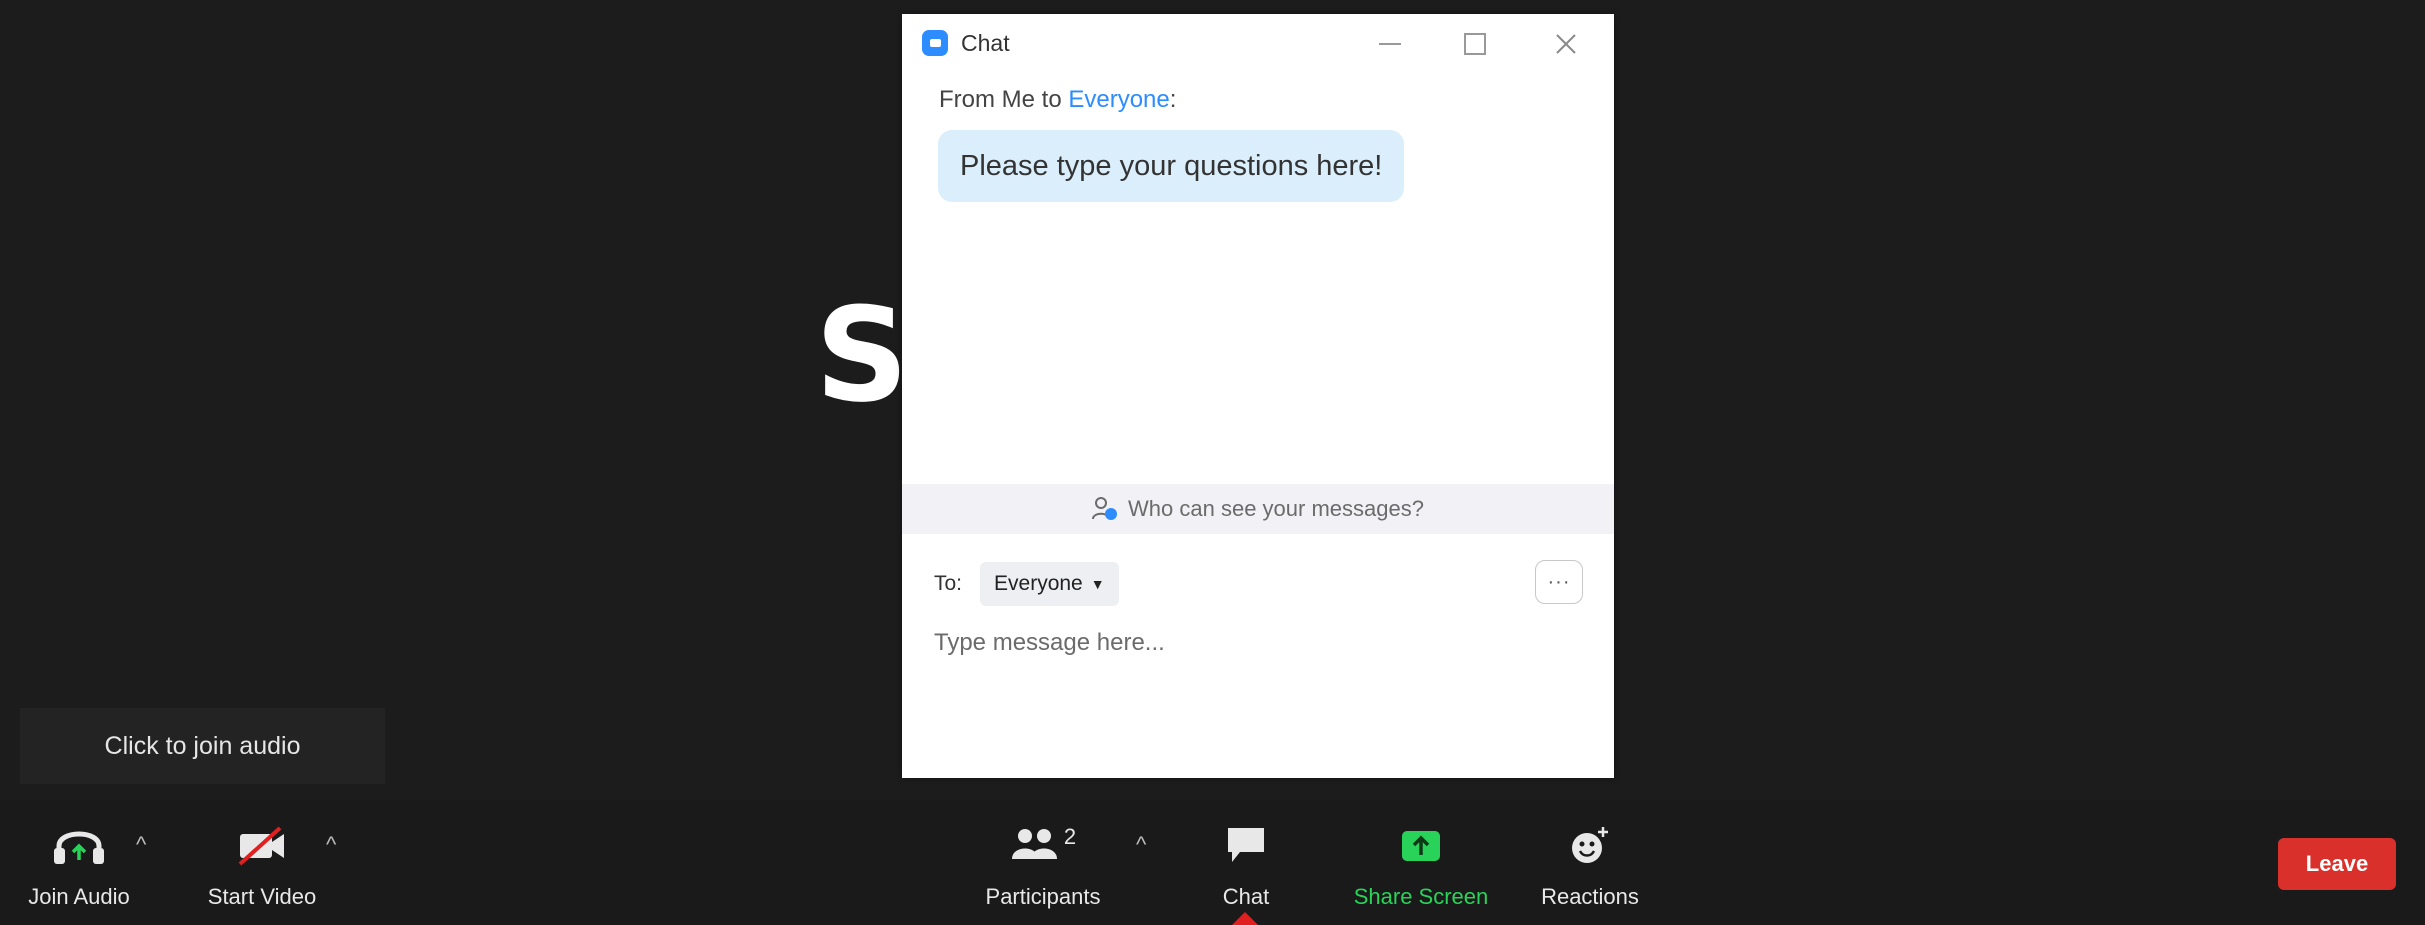 This screenshot has width=2425, height=925. Describe the element at coordinates (262, 845) in the screenshot. I see `video-off-icon` at that location.